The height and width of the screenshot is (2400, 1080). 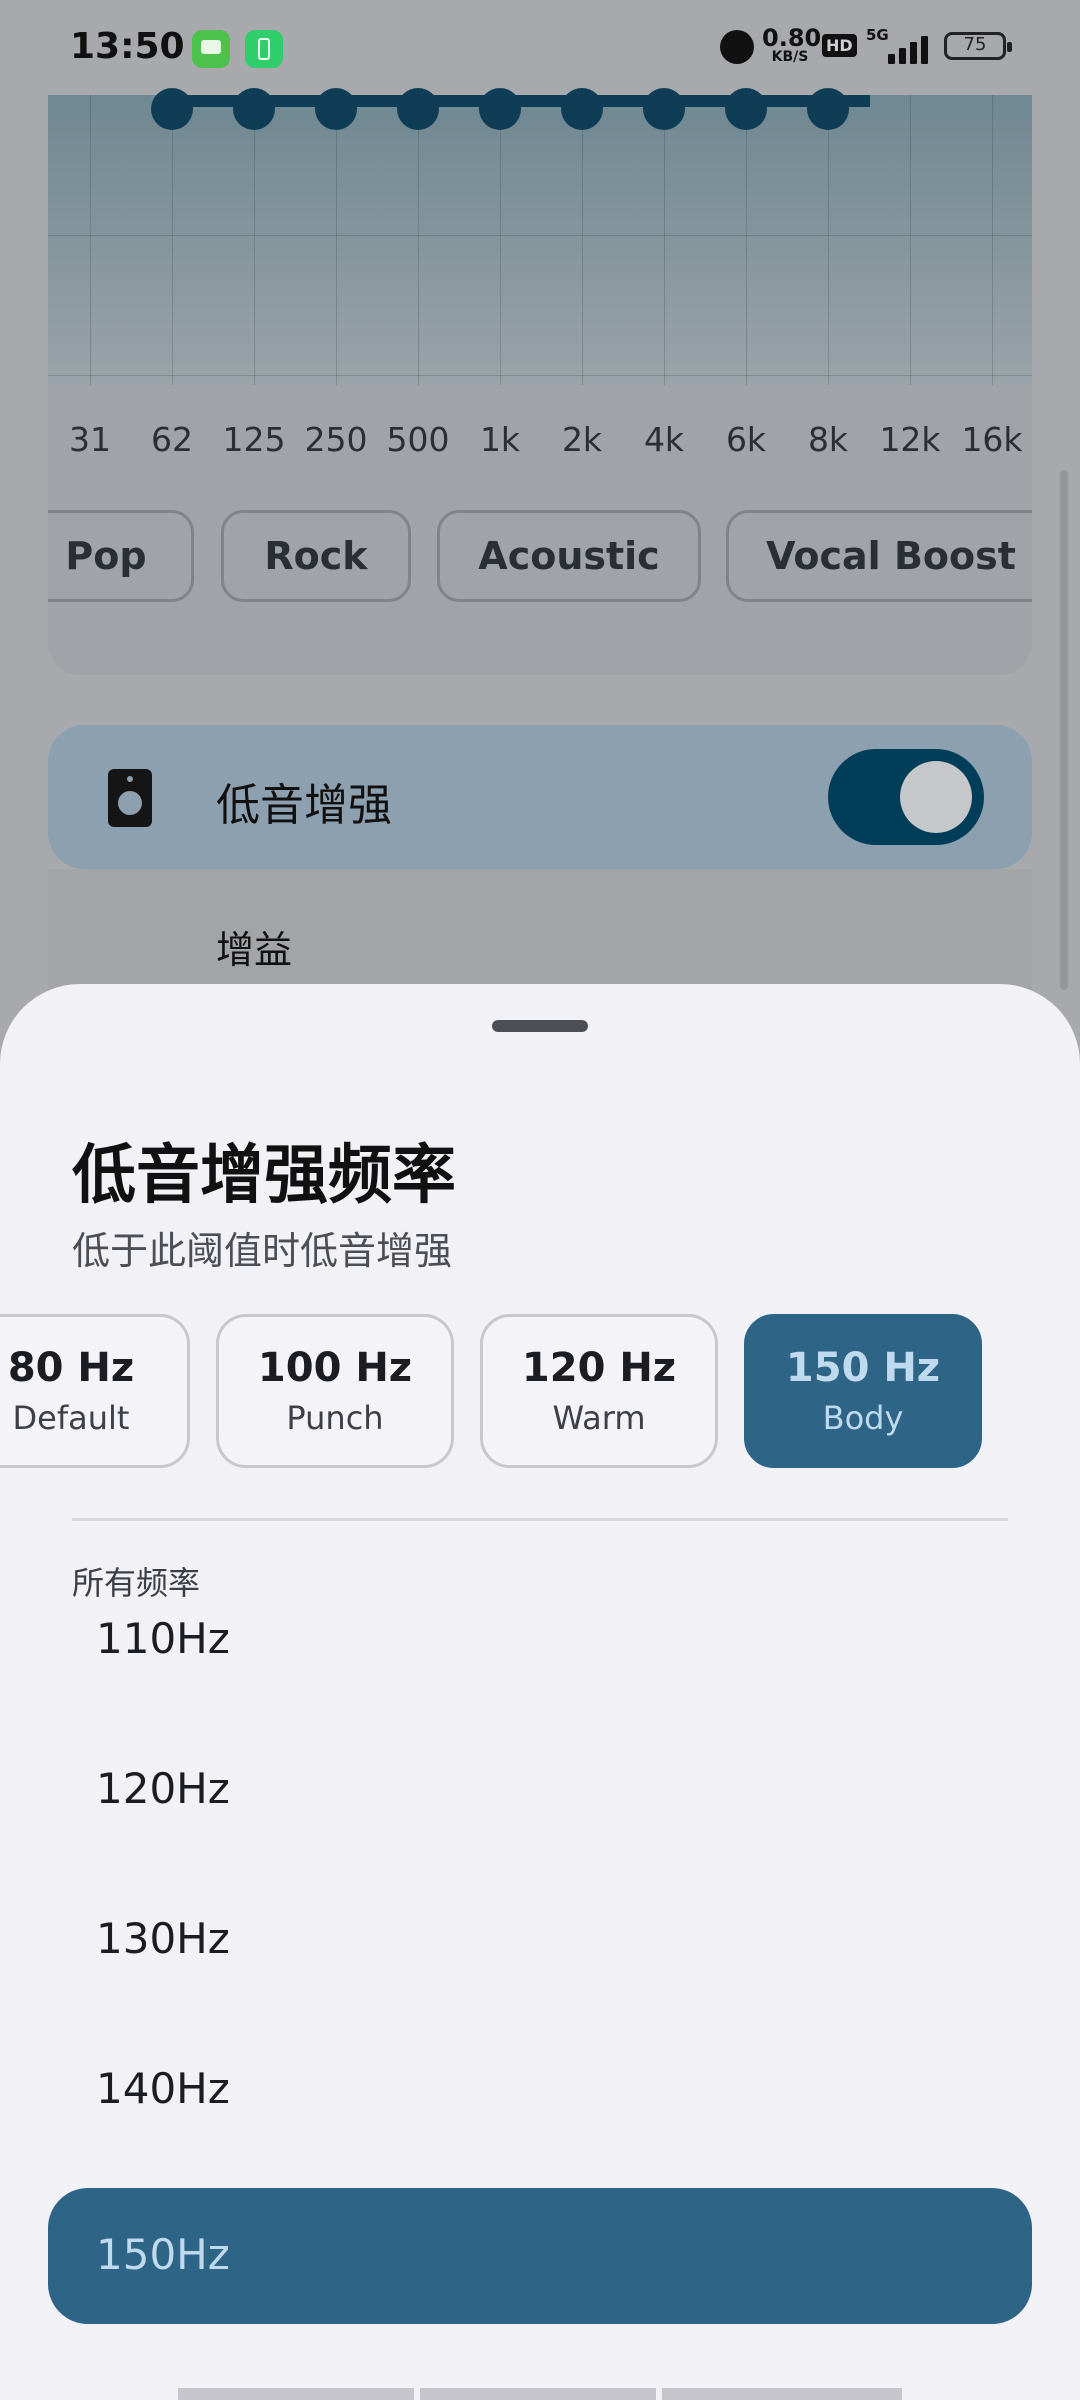 What do you see at coordinates (163, 1938) in the screenshot?
I see `frequency-item-label: 130Hz` at bounding box center [163, 1938].